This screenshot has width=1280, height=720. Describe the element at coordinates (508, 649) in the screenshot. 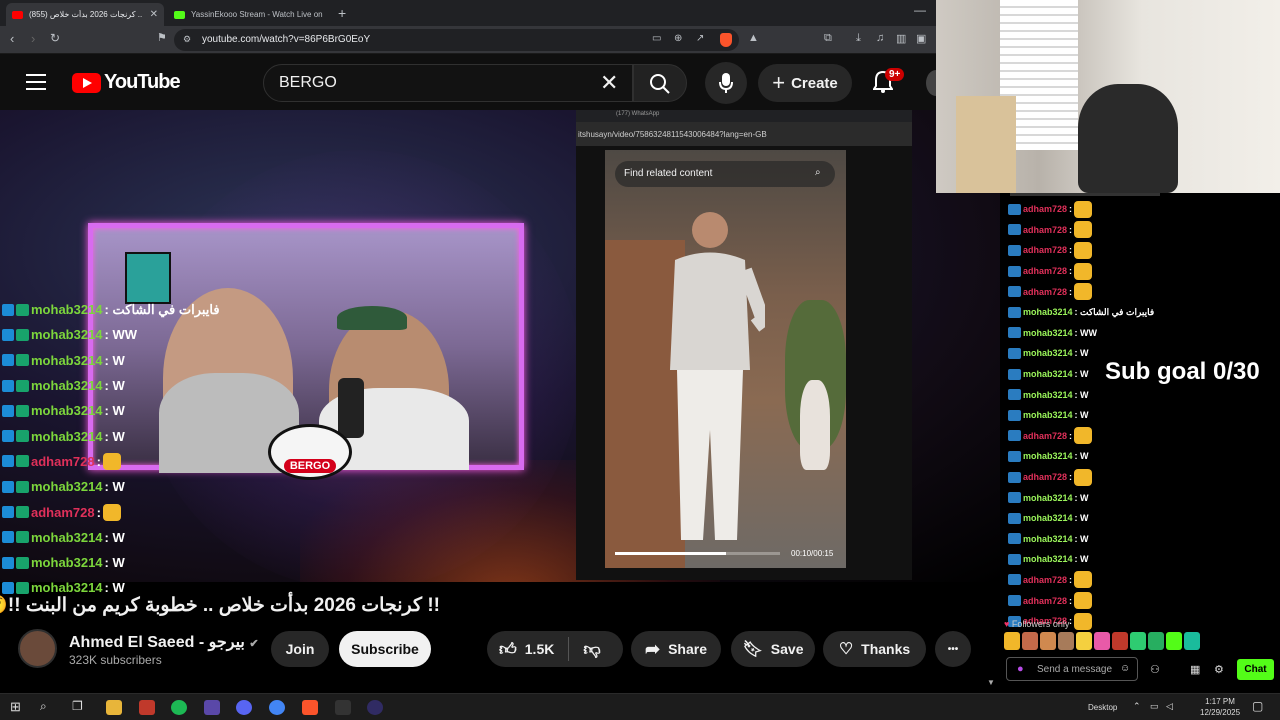

I see `like-icon: 👍︎` at that location.